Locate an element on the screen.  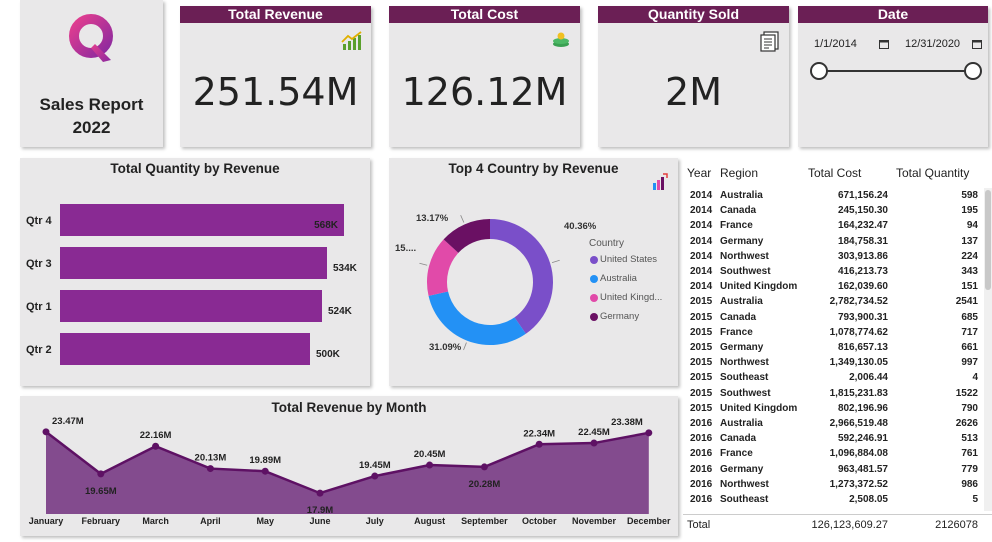
table-row: 2015 Germany 816,657.13 661 is located at coordinates (837, 347).